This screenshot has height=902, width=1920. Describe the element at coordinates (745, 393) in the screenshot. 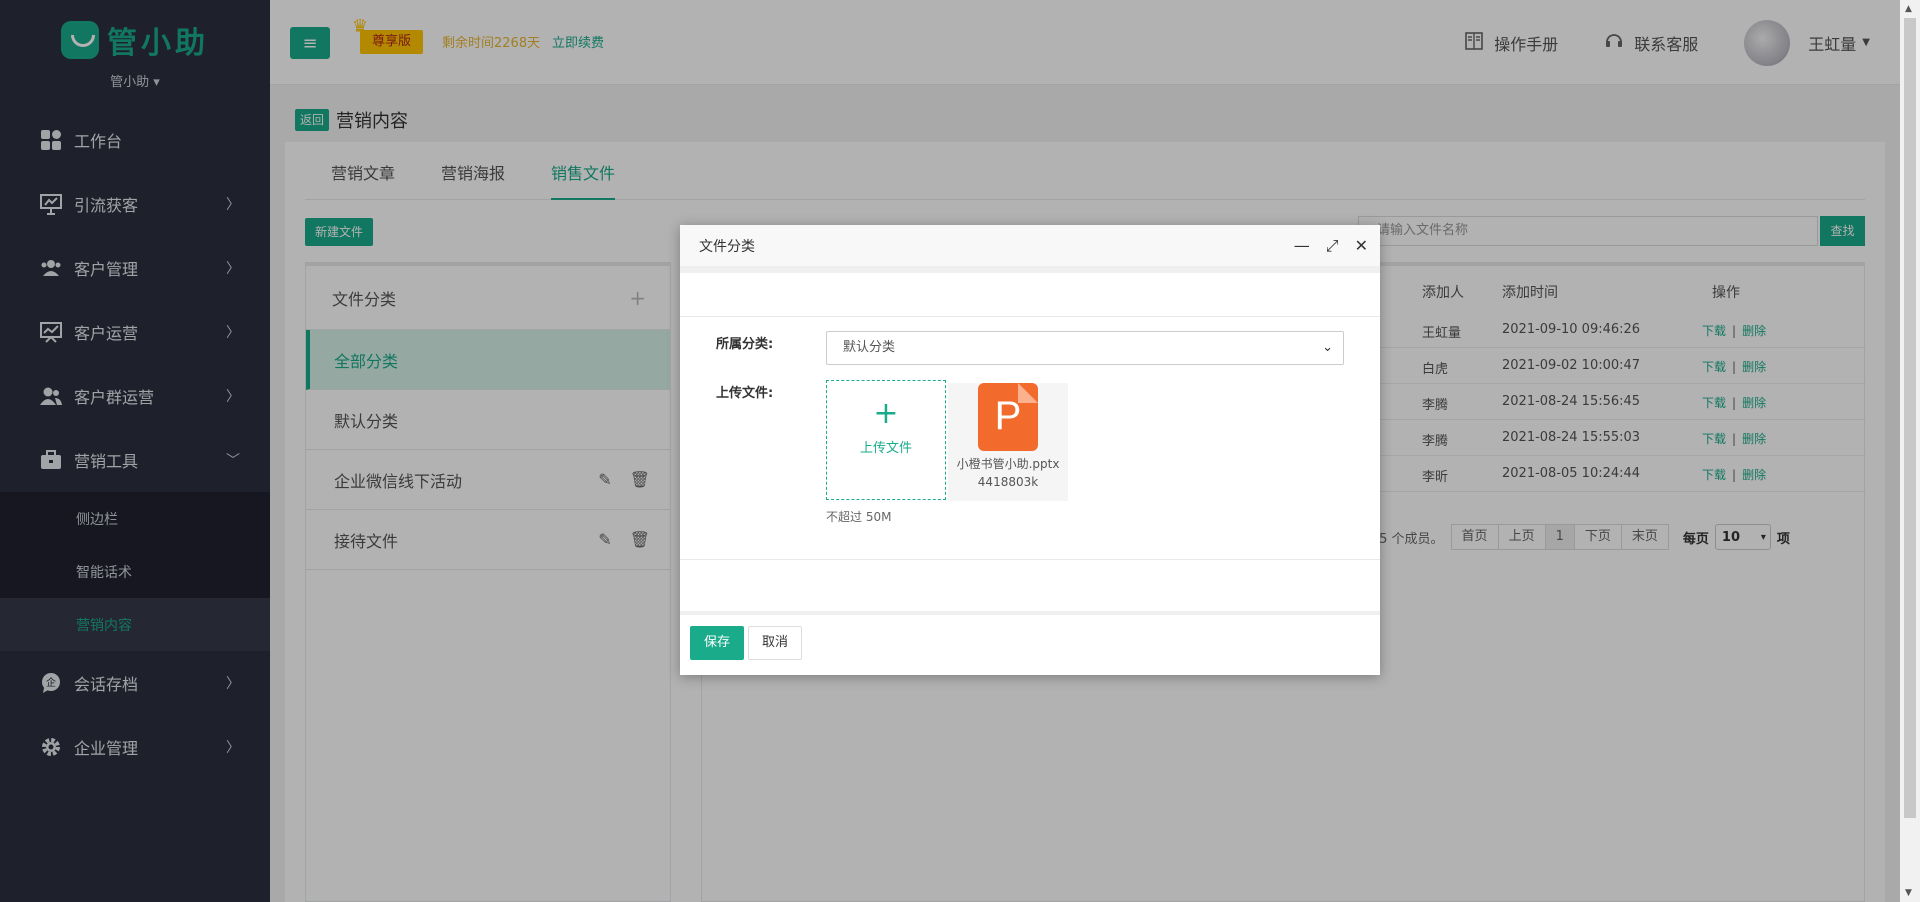

I see `upload-field-label: 上传文件:` at that location.